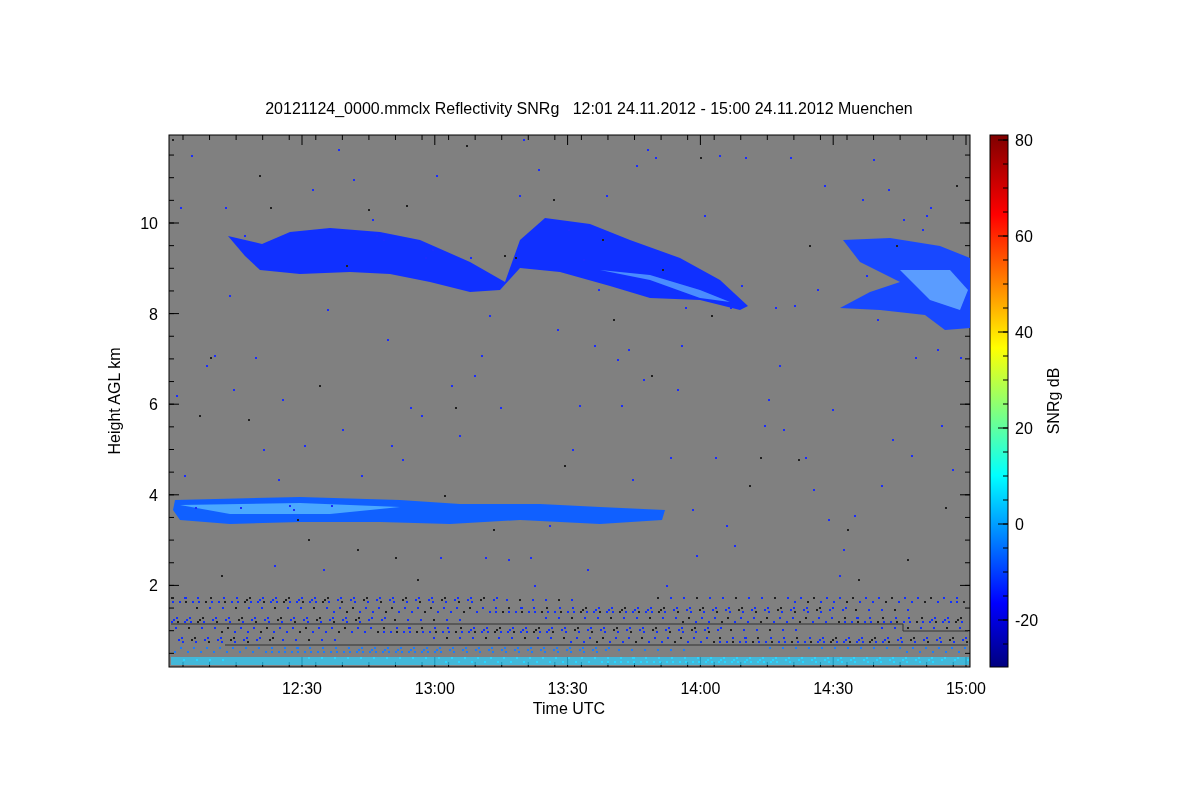 This screenshot has width=1200, height=800. What do you see at coordinates (302, 688) in the screenshot?
I see `x-tick-label: 12:30` at bounding box center [302, 688].